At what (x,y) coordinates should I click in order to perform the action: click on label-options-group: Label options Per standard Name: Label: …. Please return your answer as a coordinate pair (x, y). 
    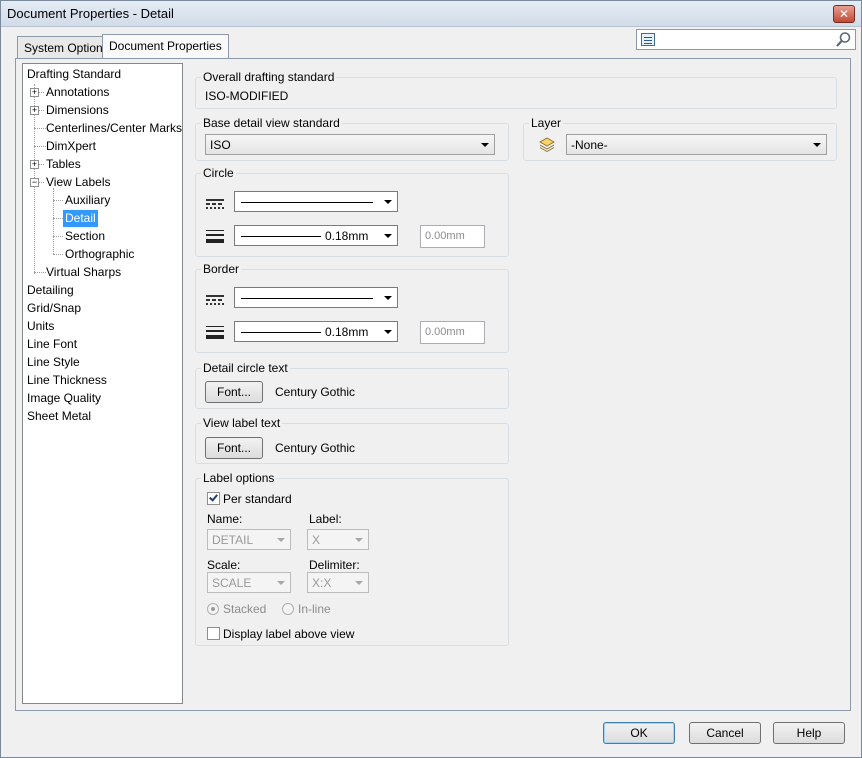
    Looking at the image, I should click on (352, 558).